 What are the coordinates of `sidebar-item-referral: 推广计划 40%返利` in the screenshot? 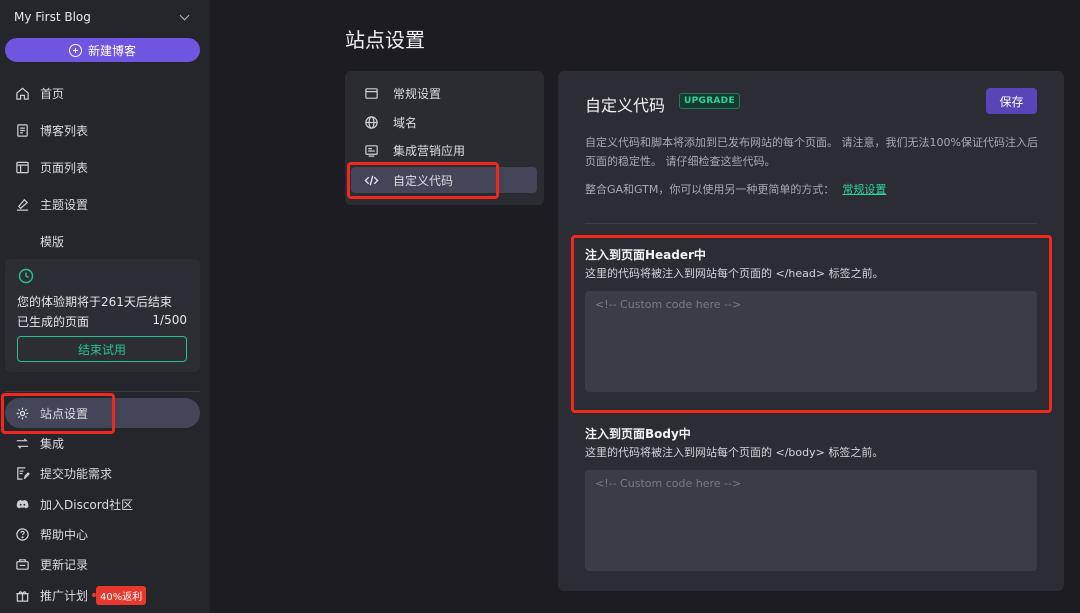 It's located at (100, 595).